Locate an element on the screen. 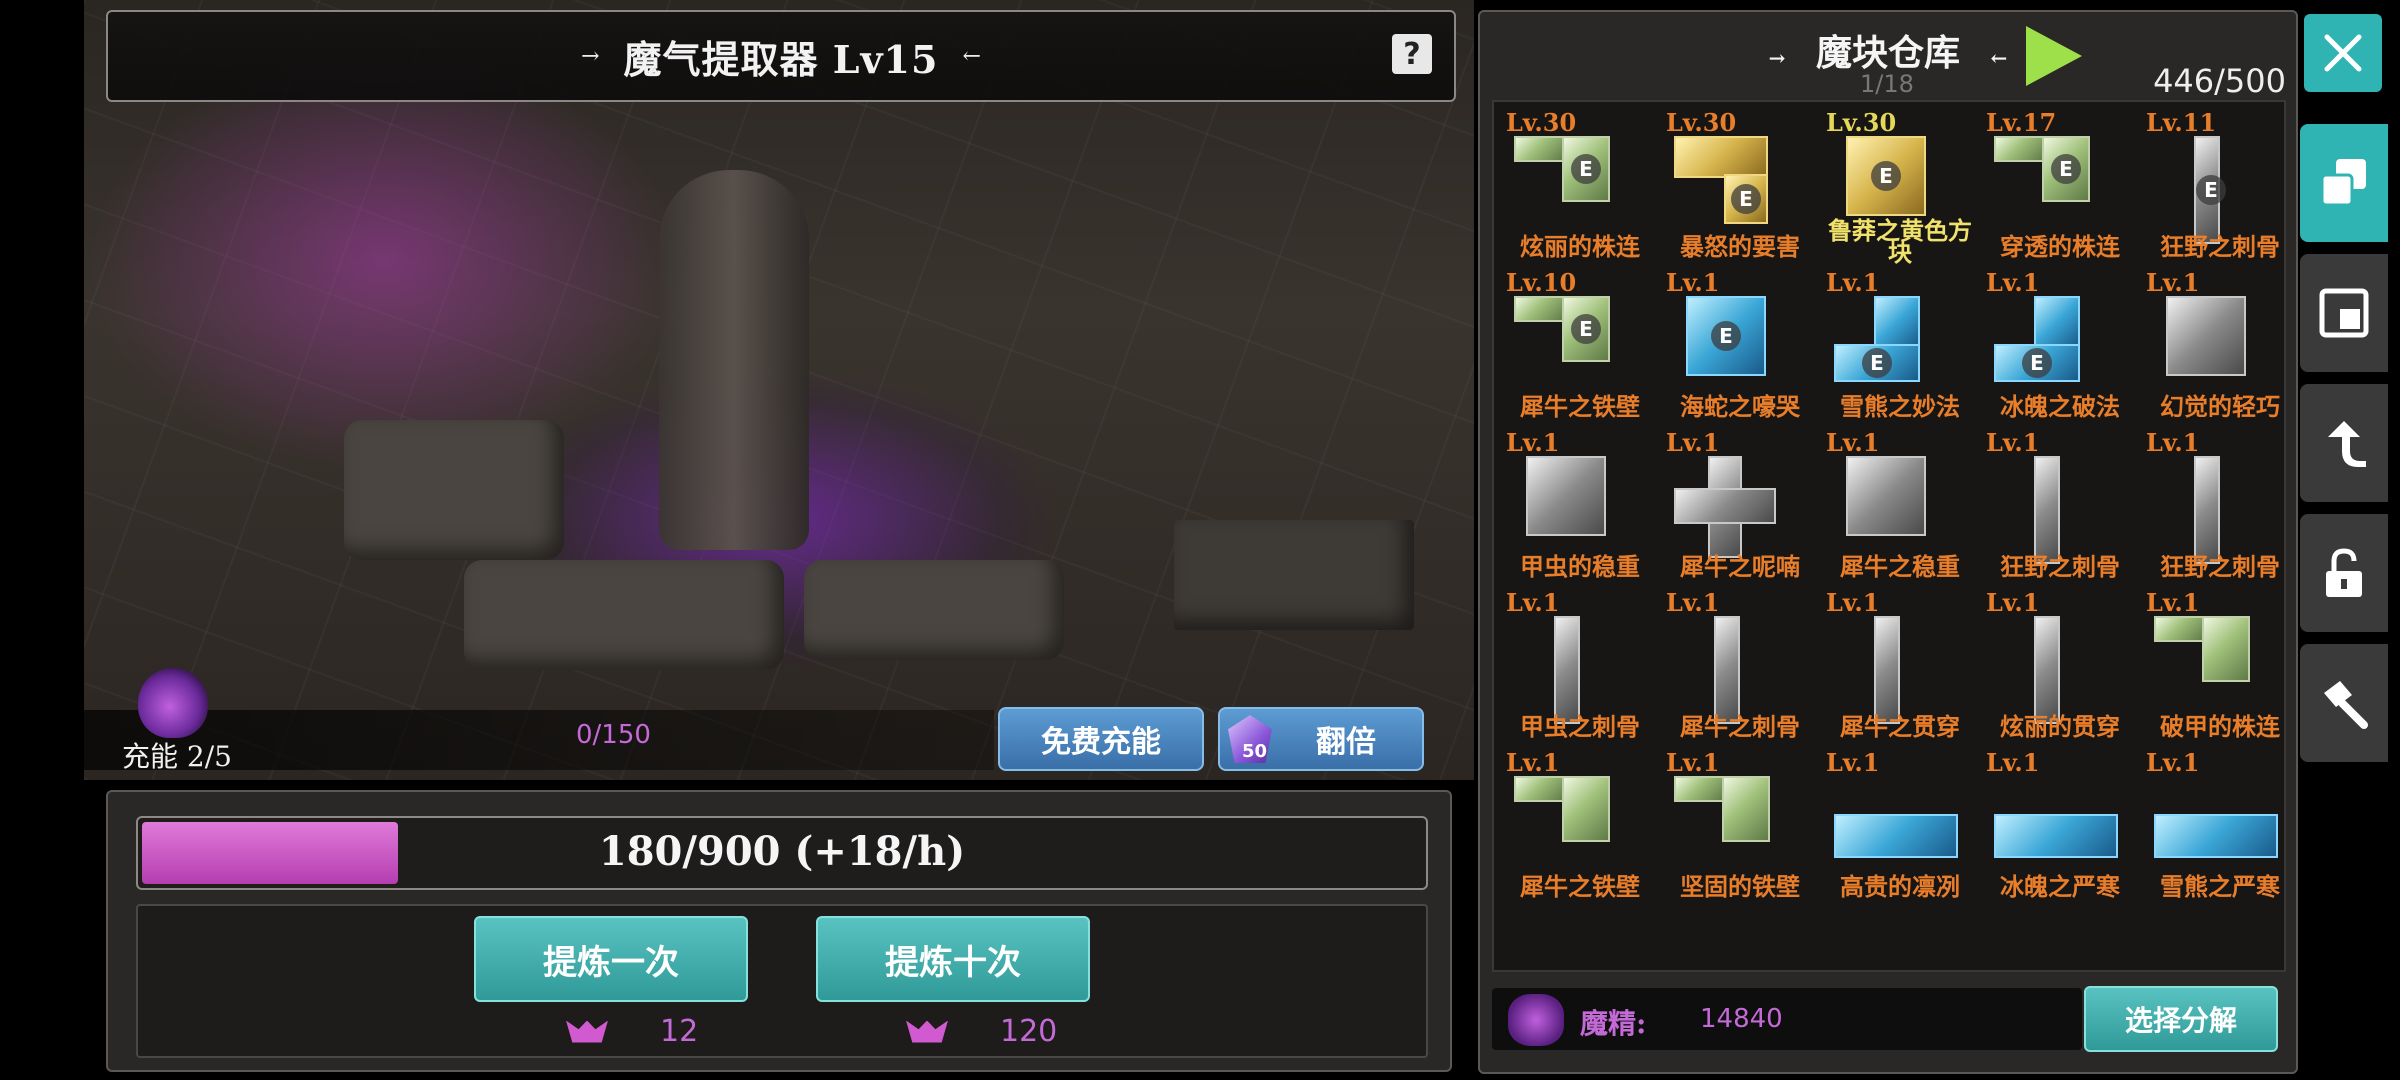 This screenshot has height=1080, width=2400. inventory-item: Lv.30 E 炫丽的株连 is located at coordinates (1580, 186).